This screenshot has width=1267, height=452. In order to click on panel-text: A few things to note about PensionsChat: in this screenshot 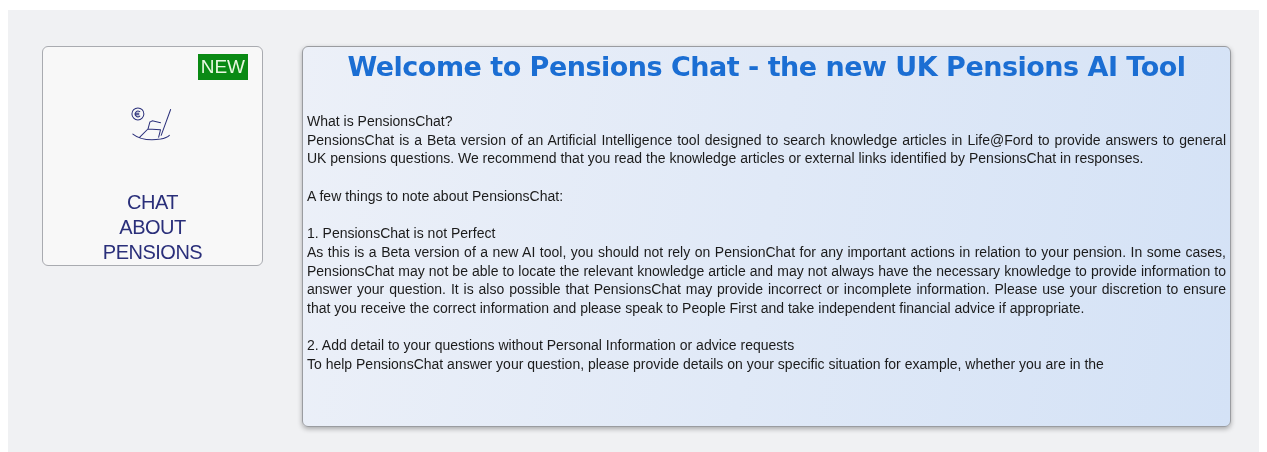, I will do `click(436, 196)`.